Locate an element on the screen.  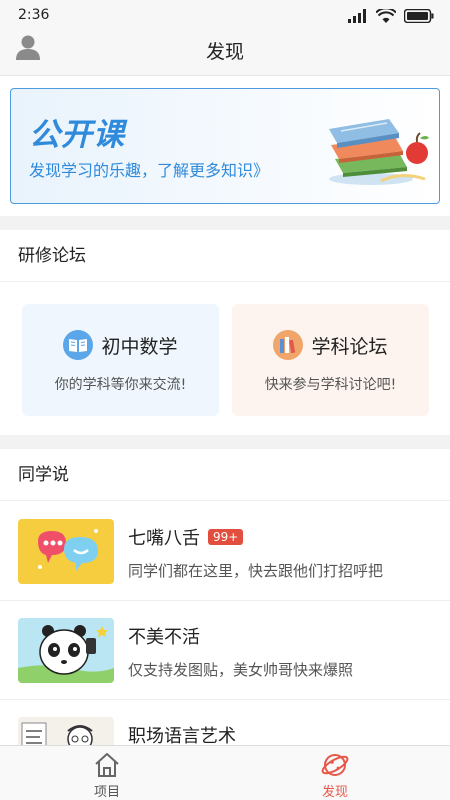
home-icon is located at coordinates (107, 765).